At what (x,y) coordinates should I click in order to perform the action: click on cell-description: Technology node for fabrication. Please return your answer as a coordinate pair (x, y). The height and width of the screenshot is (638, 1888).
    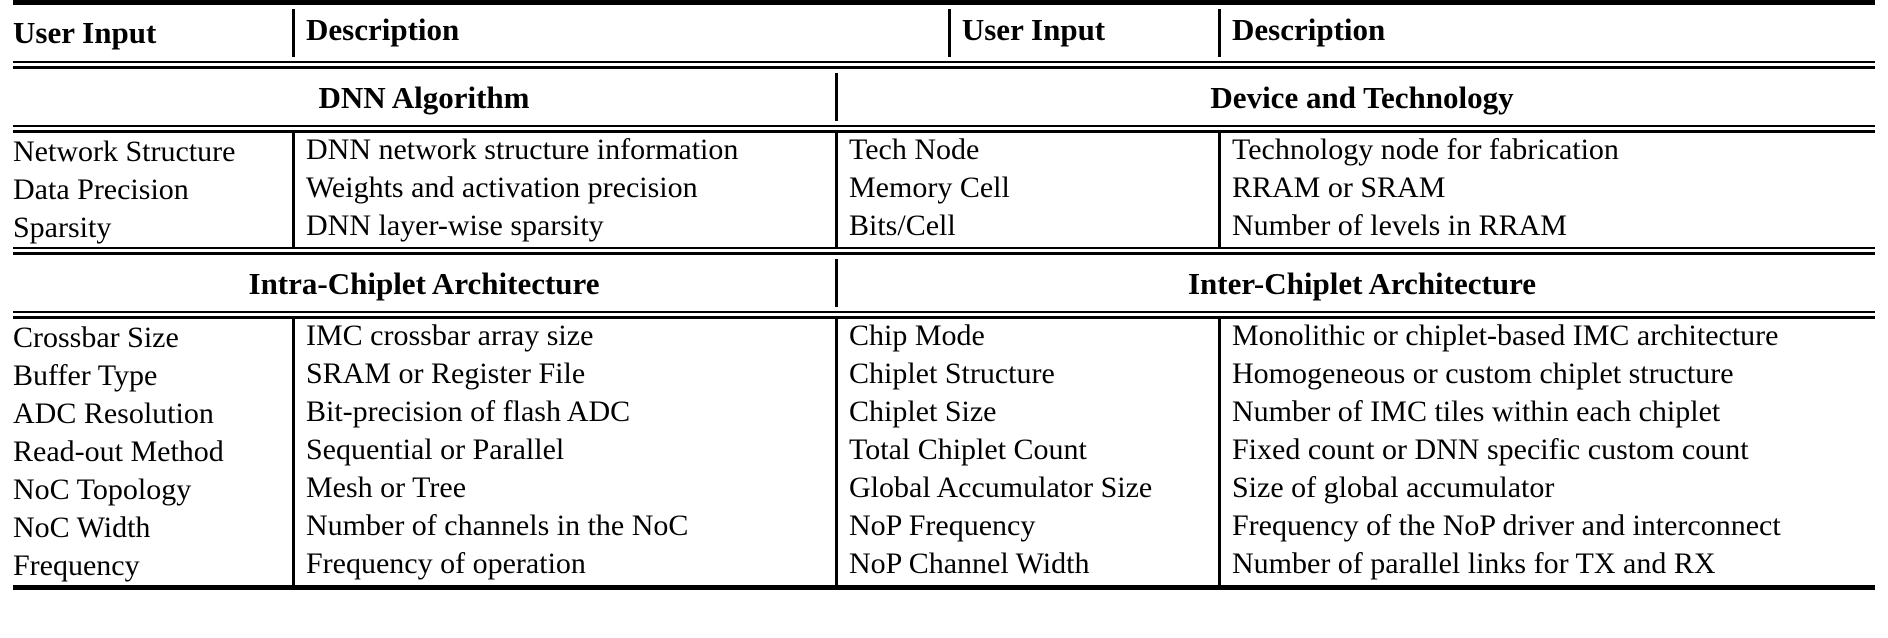
    Looking at the image, I should click on (1546, 151).